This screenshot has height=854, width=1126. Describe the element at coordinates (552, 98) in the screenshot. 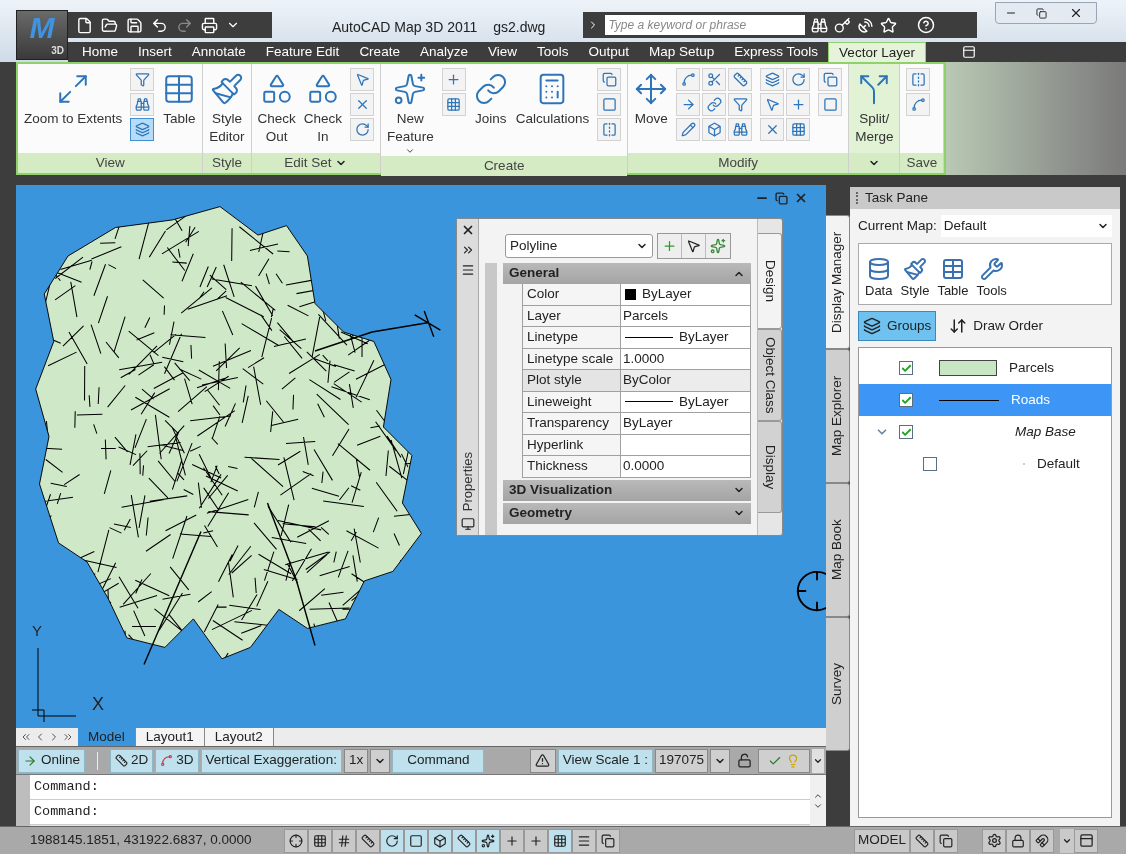

I see `ribbon-button: Calculations` at that location.